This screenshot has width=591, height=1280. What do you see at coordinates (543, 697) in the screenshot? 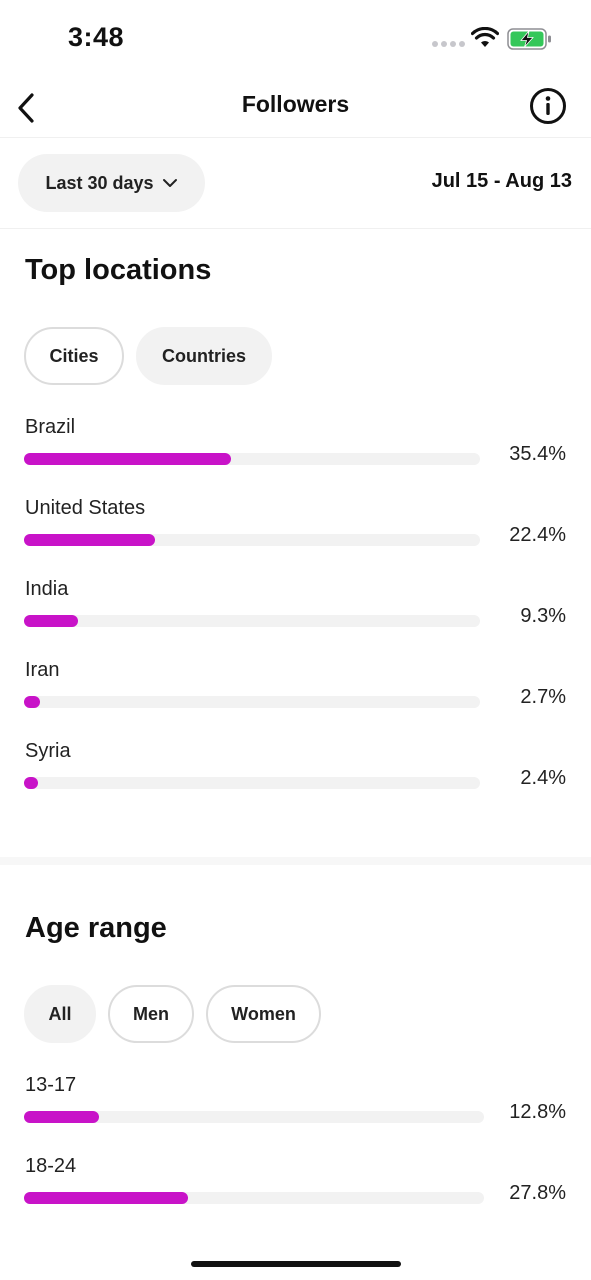
I see `location-percent: 2.7%` at bounding box center [543, 697].